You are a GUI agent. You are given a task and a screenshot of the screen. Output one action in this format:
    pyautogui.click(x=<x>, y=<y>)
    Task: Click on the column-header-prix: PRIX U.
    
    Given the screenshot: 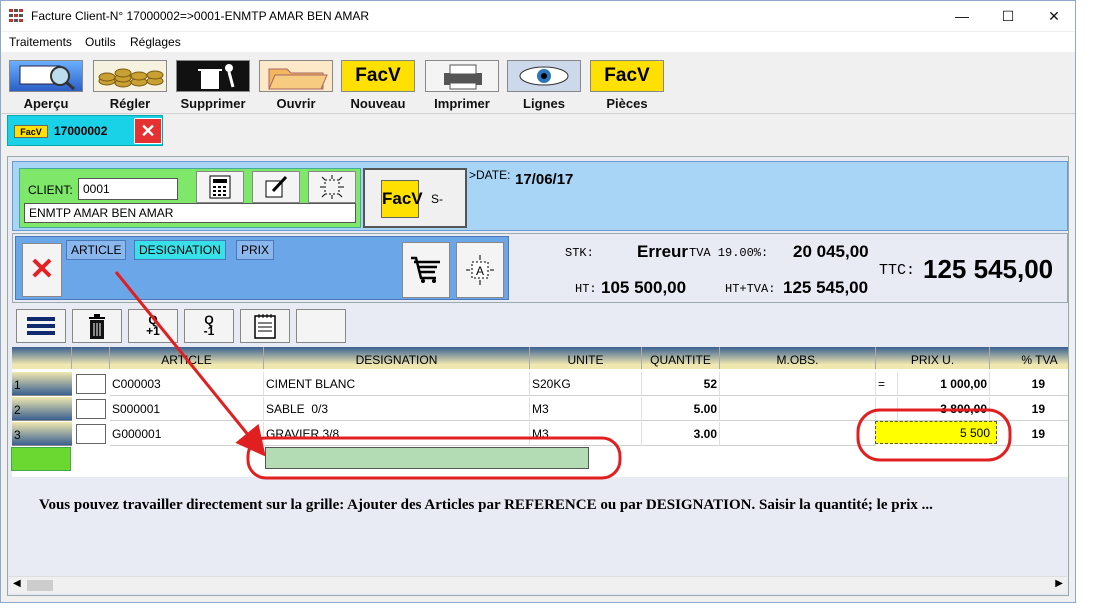 What is the action you would take?
    pyautogui.click(x=933, y=358)
    